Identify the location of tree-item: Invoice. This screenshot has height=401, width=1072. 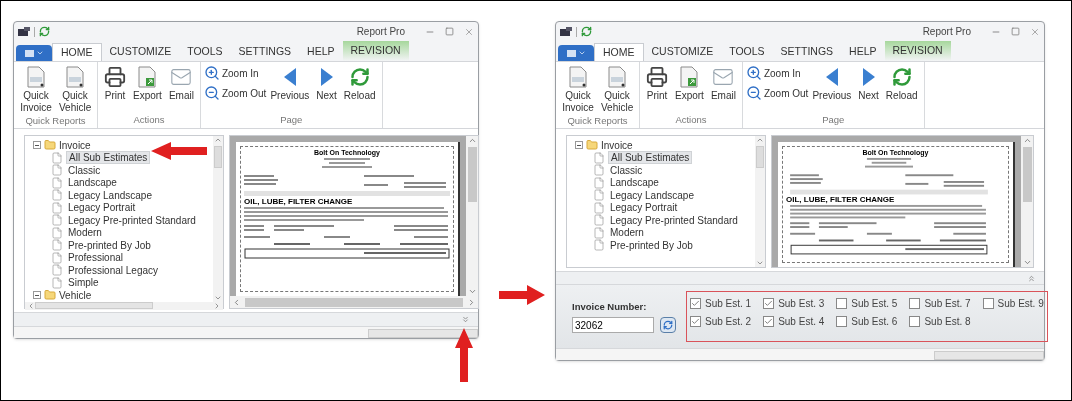
(617, 145).